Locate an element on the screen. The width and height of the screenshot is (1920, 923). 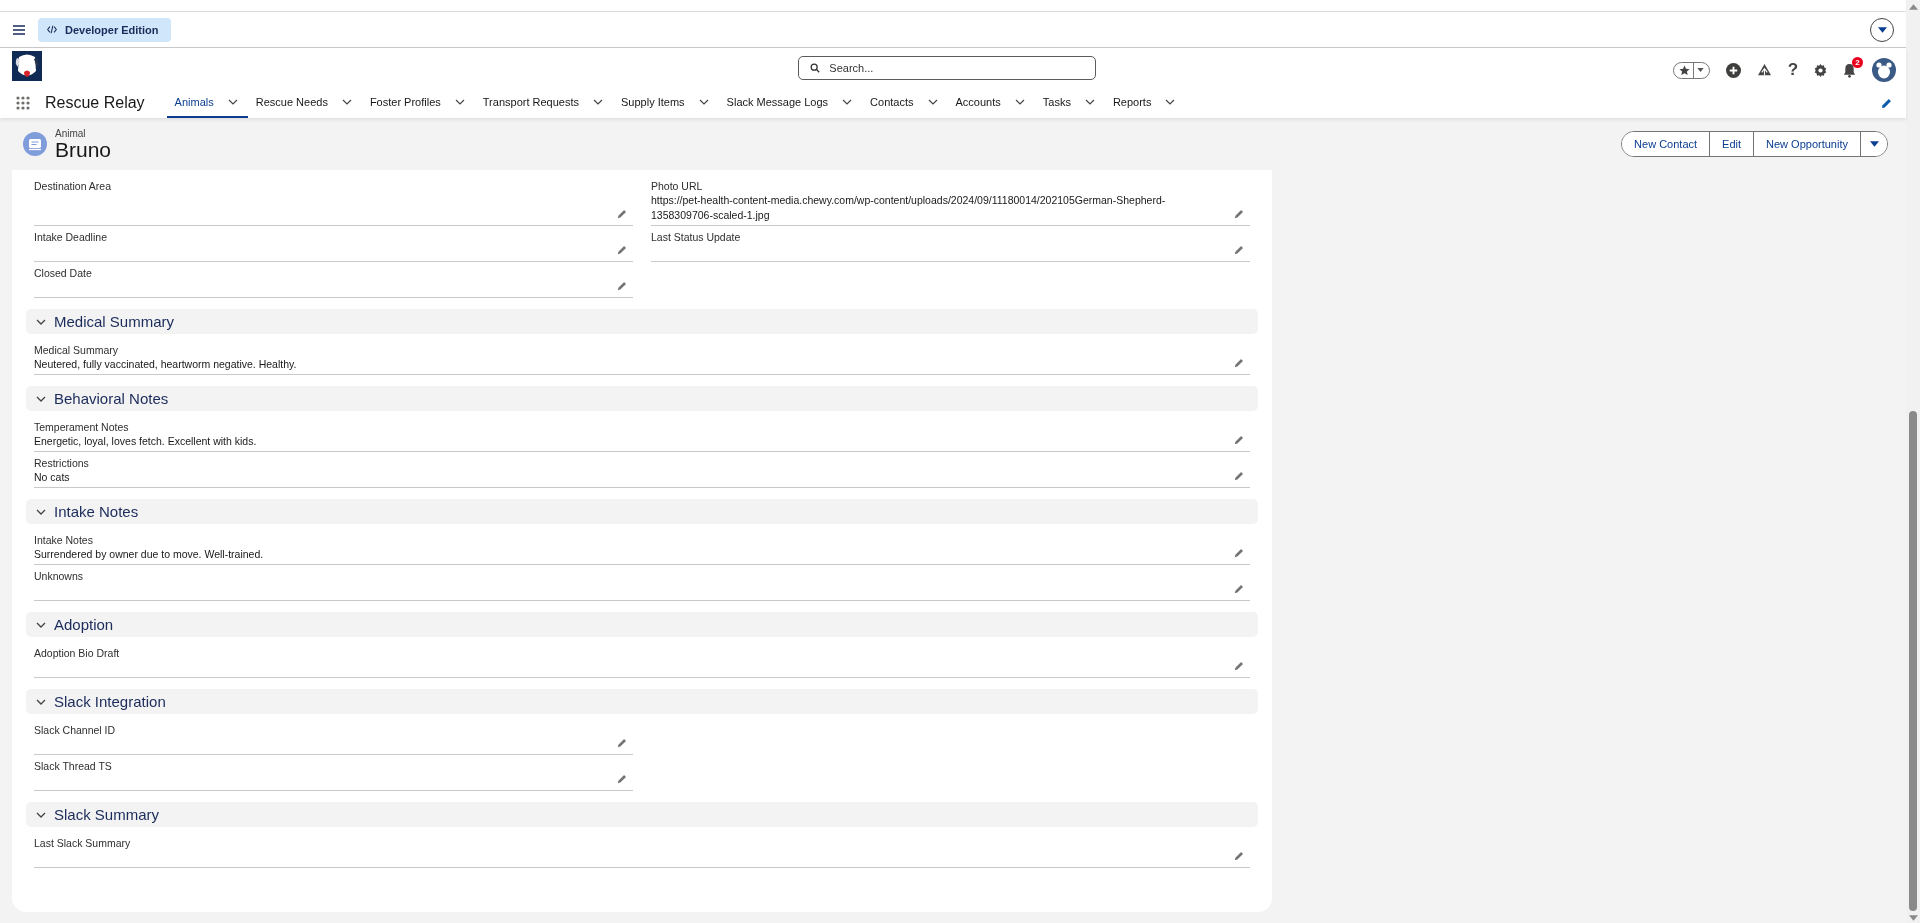
field-label: Restrictions is located at coordinates (61, 463).